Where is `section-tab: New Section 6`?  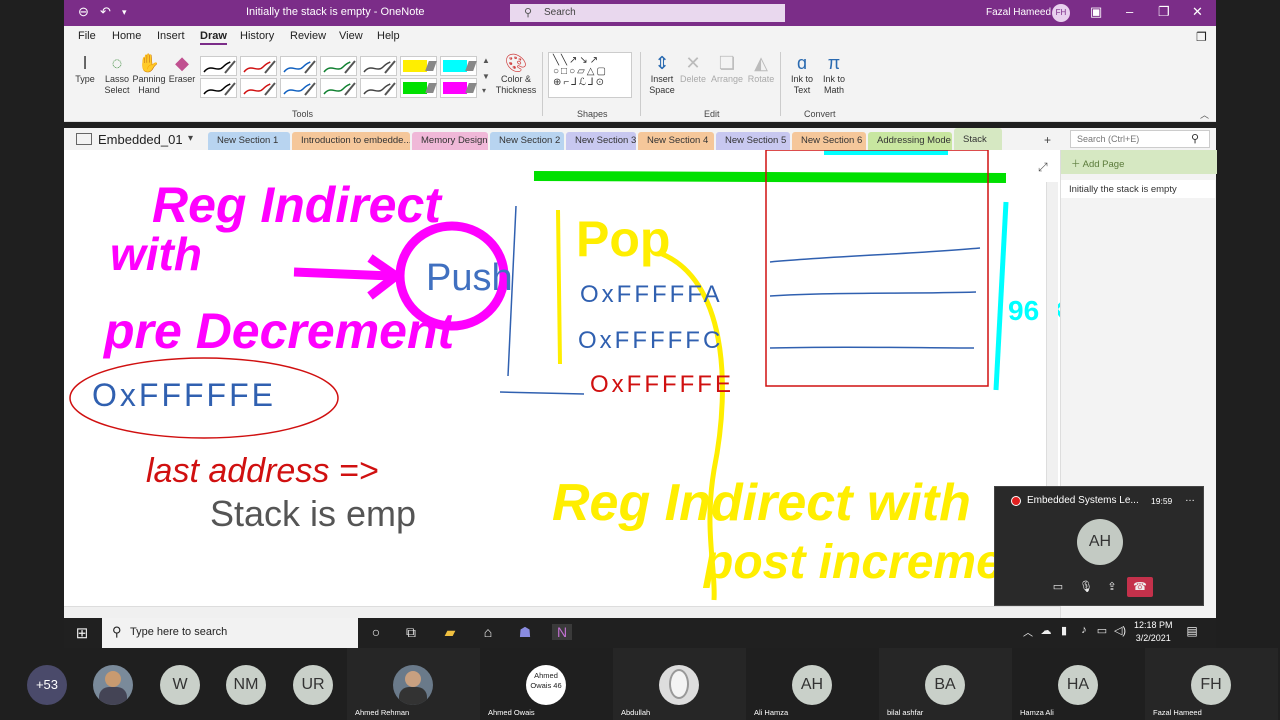 section-tab: New Section 6 is located at coordinates (829, 141).